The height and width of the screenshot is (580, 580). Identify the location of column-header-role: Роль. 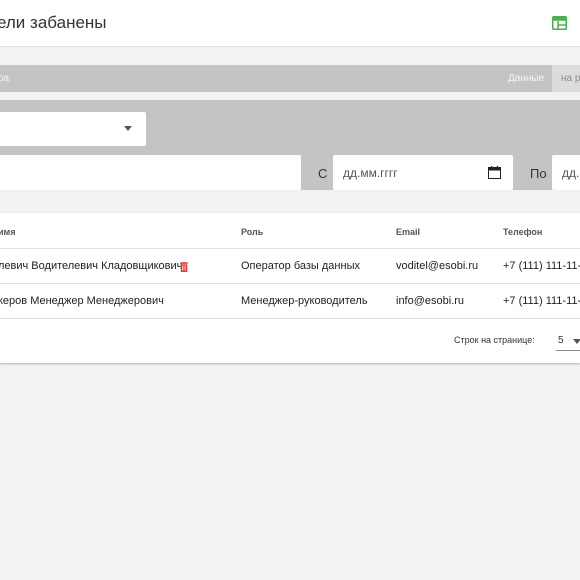
(252, 232).